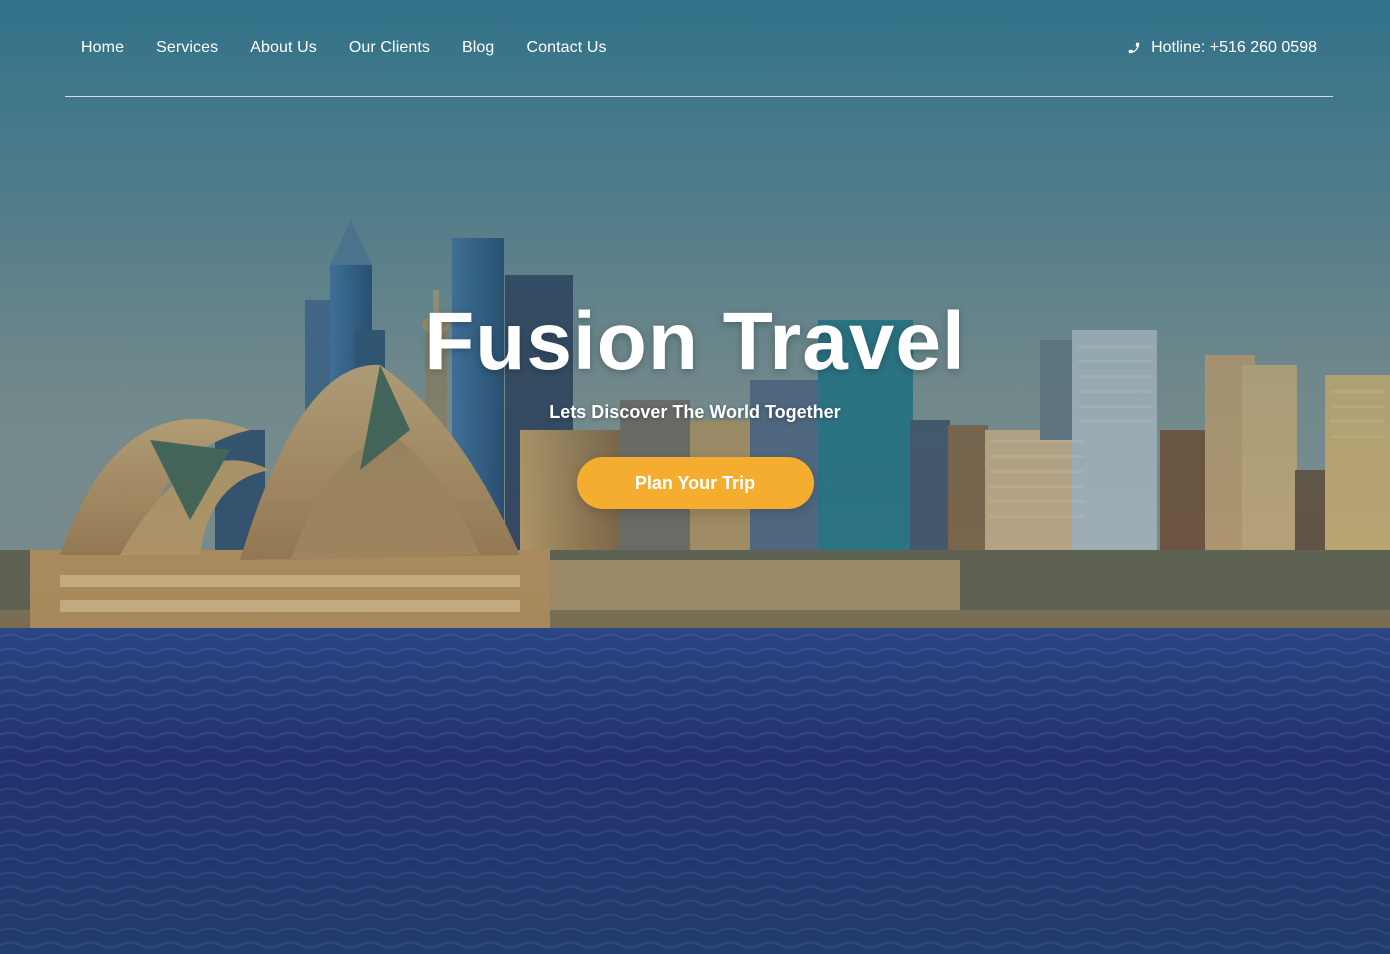 Image resolution: width=1390 pixels, height=954 pixels. Describe the element at coordinates (389, 48) in the screenshot. I see `nav-item-our-clients: Our Clients` at that location.